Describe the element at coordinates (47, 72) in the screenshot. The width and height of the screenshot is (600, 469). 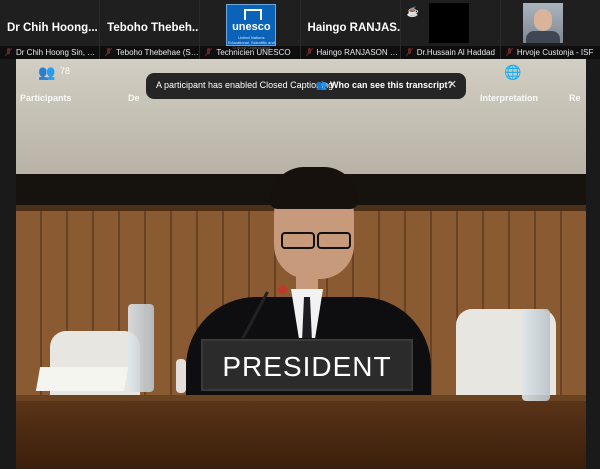
I see `participants-icon: 👥` at that location.